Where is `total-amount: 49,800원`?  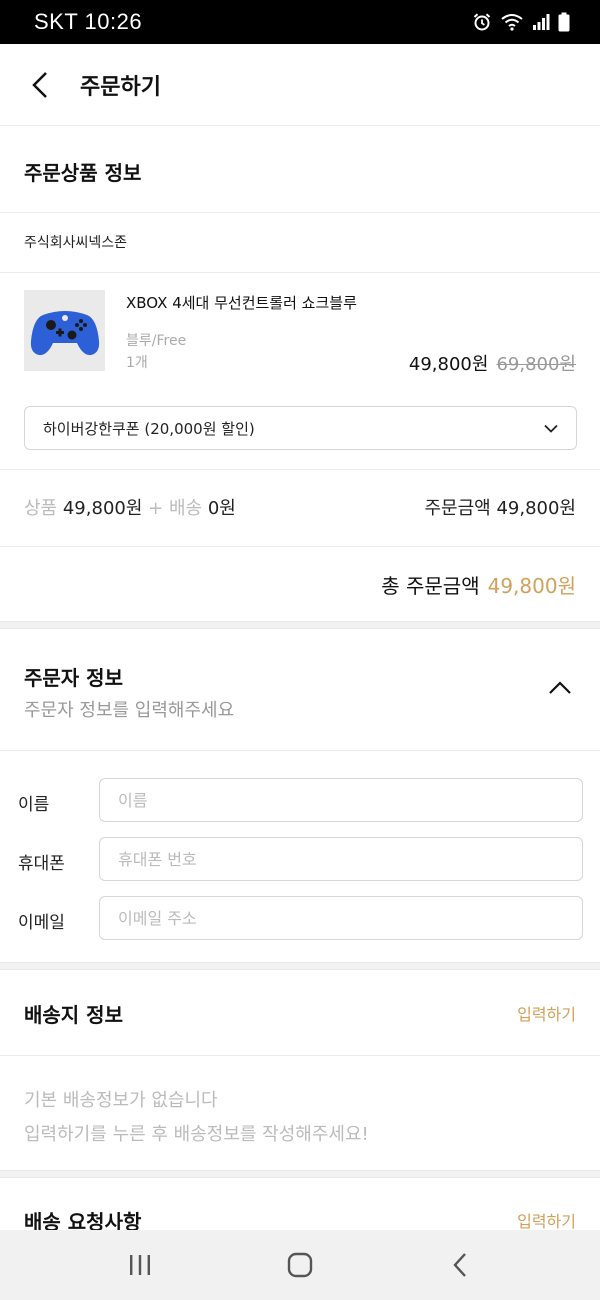
total-amount: 49,800원 is located at coordinates (531, 586).